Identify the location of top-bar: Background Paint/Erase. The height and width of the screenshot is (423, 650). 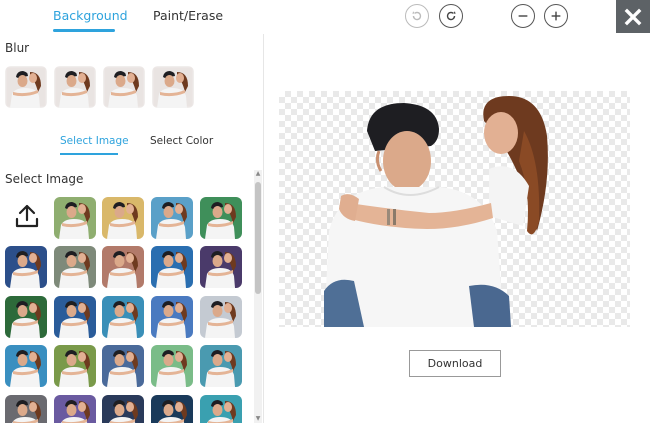
(325, 17).